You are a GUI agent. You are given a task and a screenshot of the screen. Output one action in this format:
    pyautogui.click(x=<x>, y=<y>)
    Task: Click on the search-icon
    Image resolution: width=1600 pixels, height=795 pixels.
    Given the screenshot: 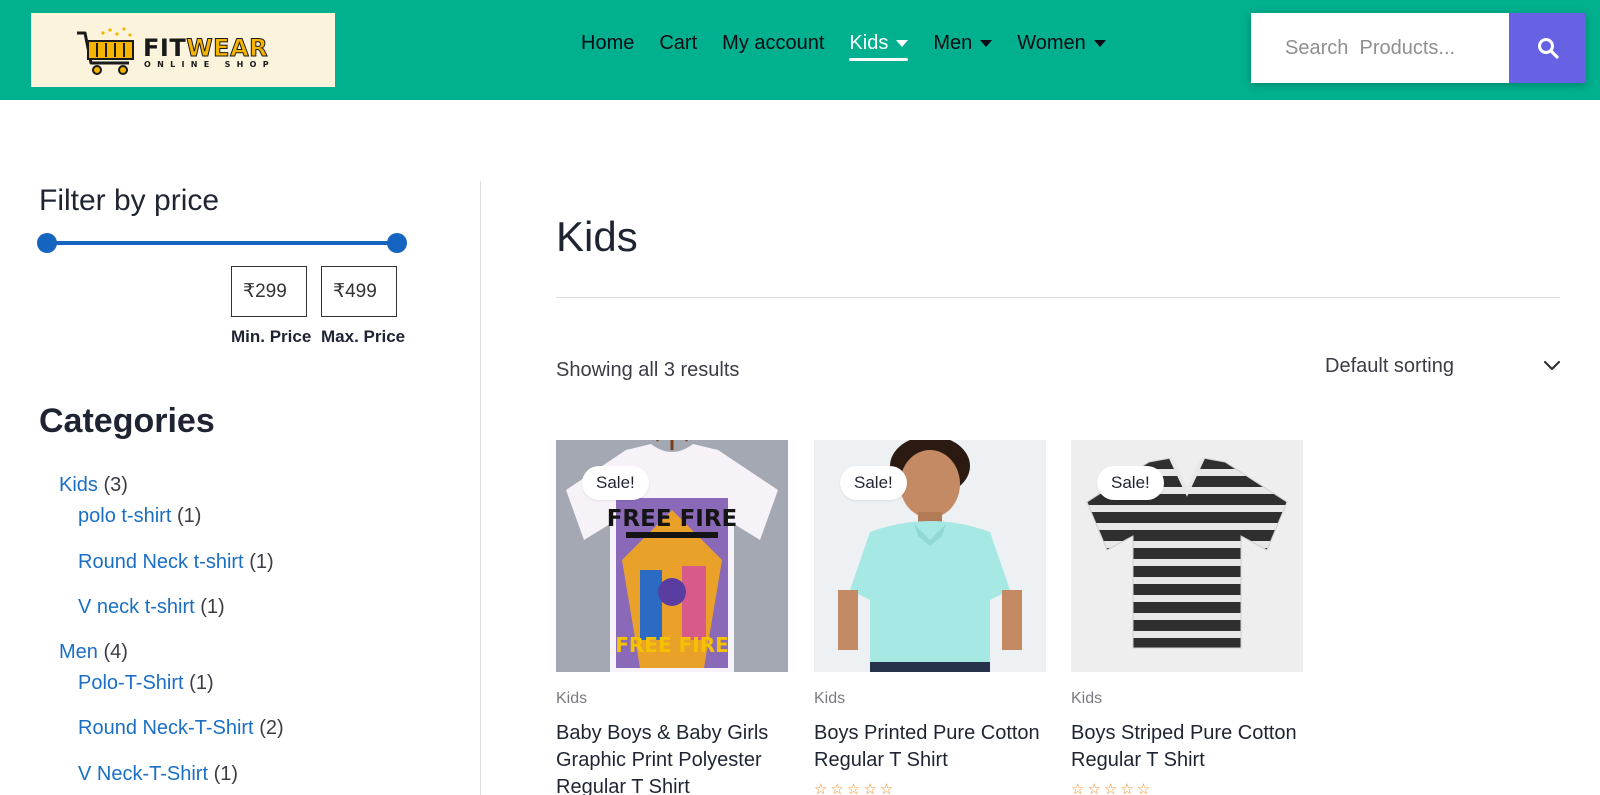 What is the action you would take?
    pyautogui.click(x=1548, y=48)
    